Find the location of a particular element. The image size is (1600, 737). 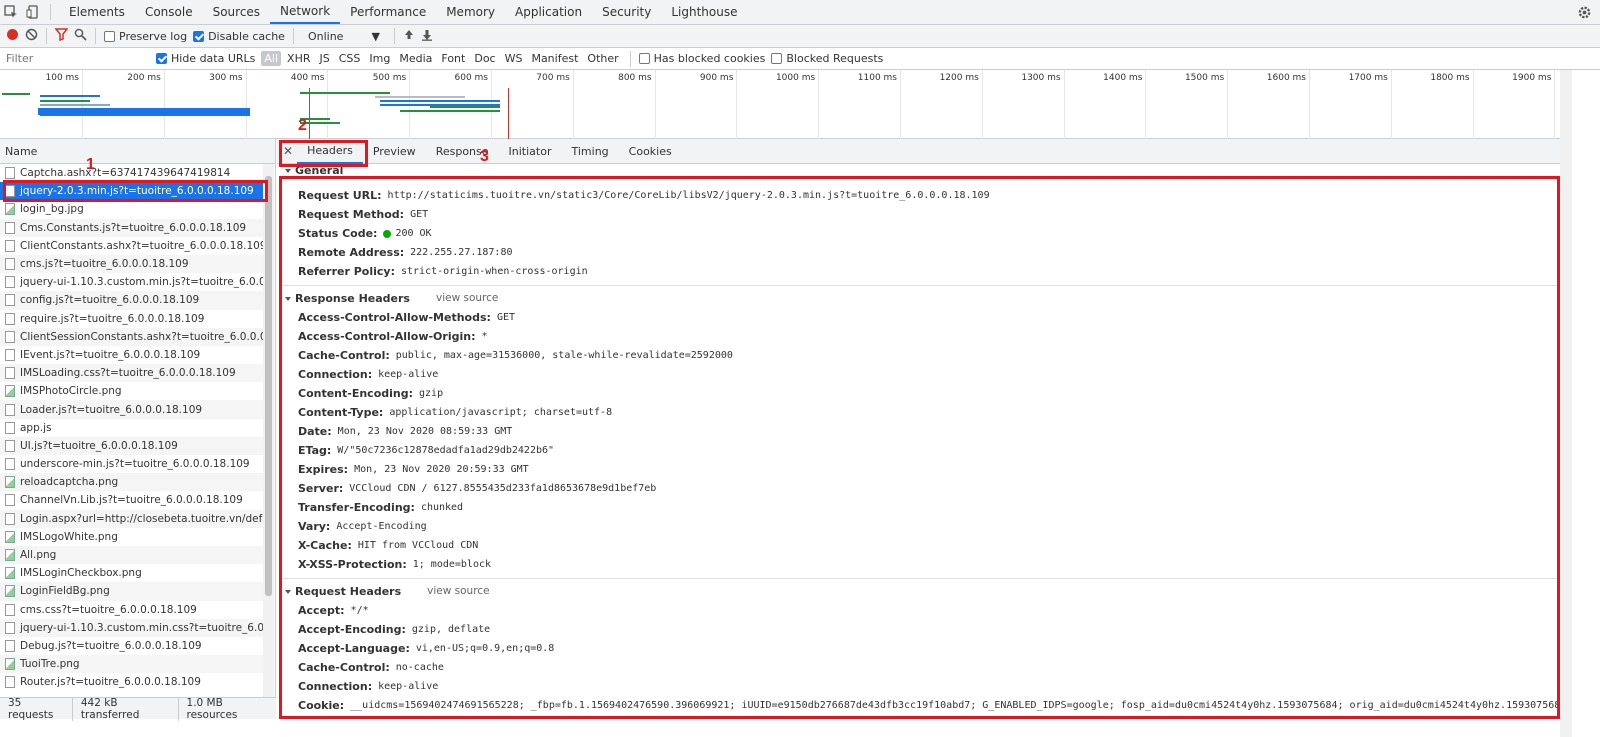

import-har-icon is located at coordinates (409, 36).